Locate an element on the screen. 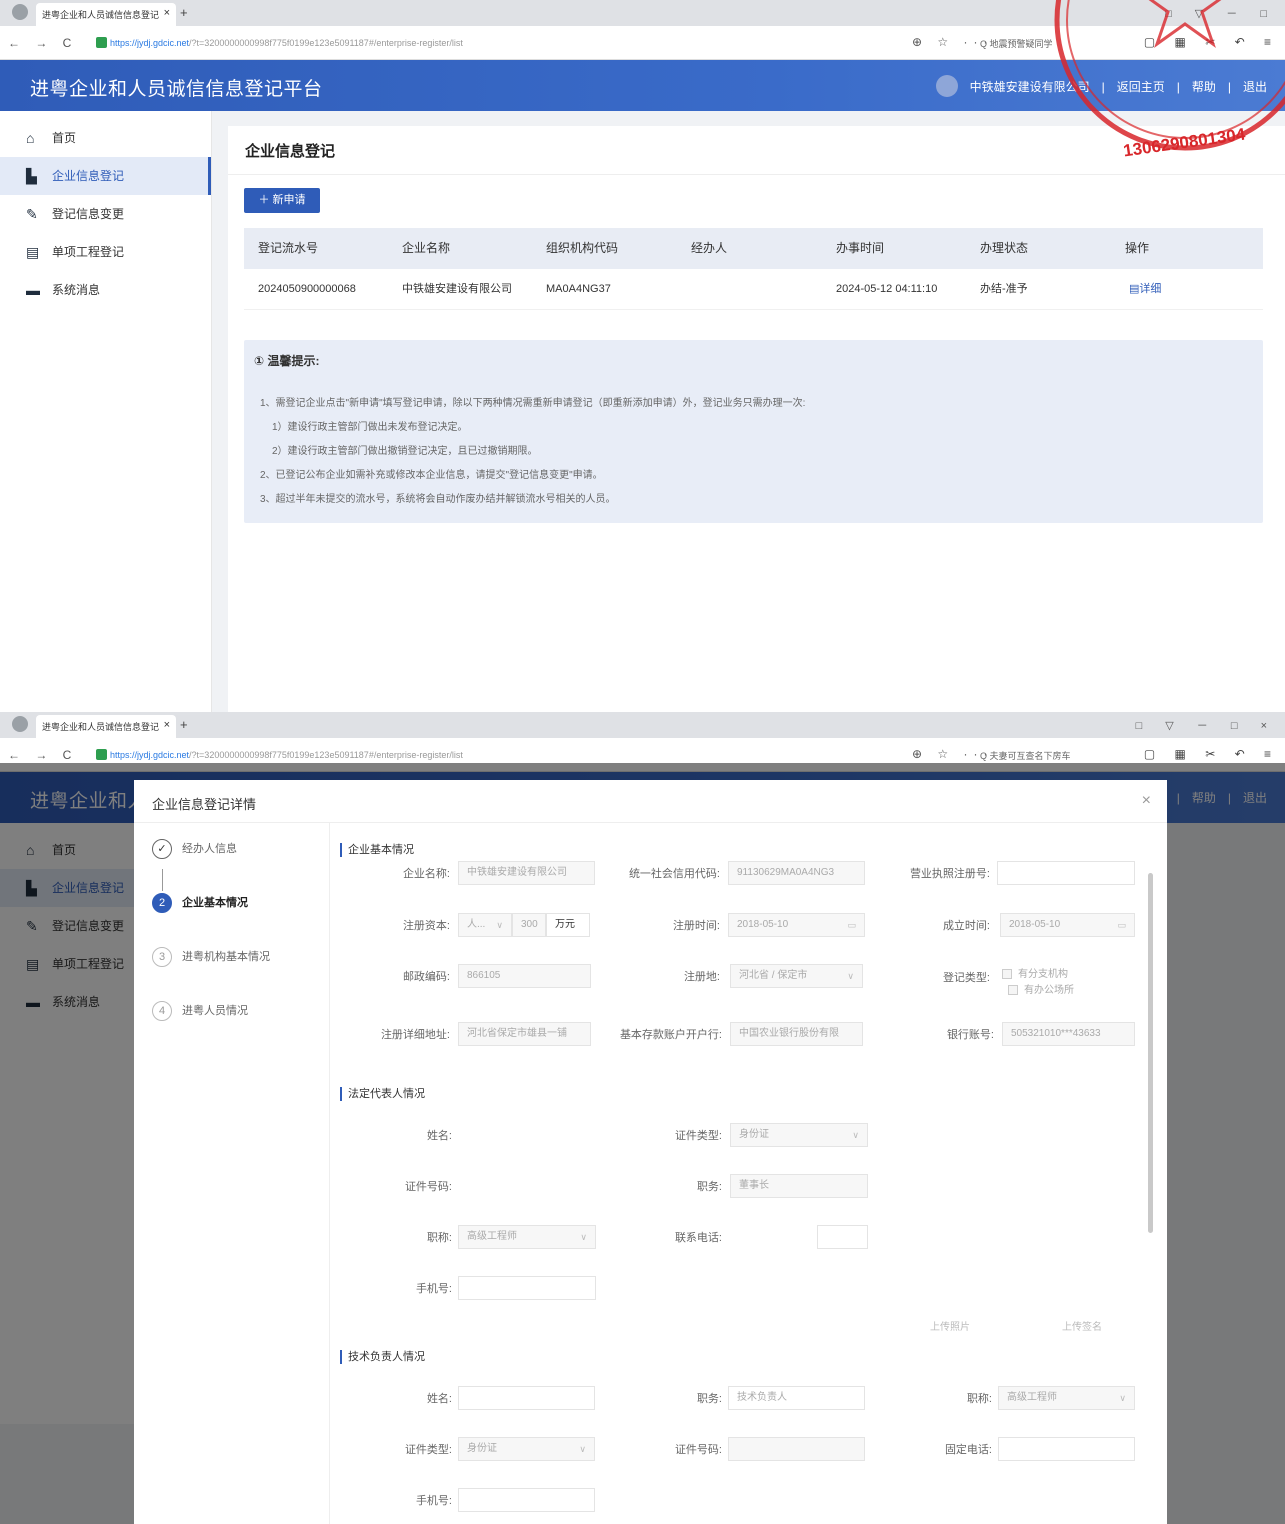  window-controls: □ ▽ － □ × is located at coordinates (1206, 725).